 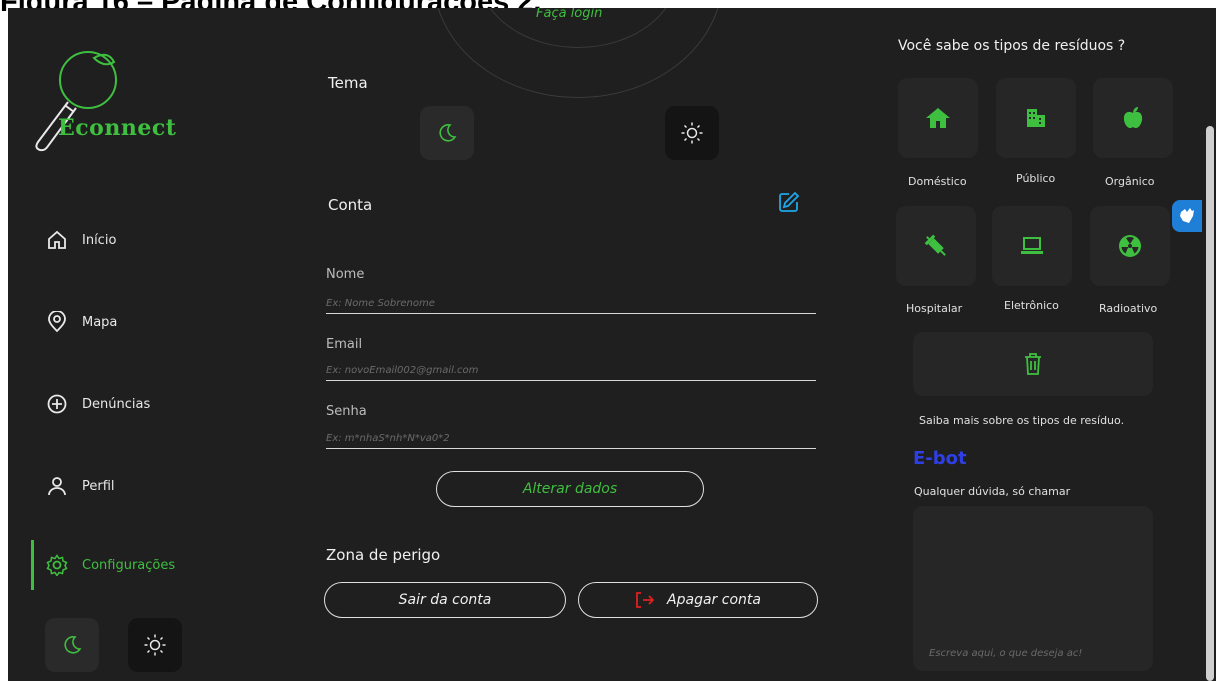 I want to click on plus-circle-icon, so click(x=57, y=404).